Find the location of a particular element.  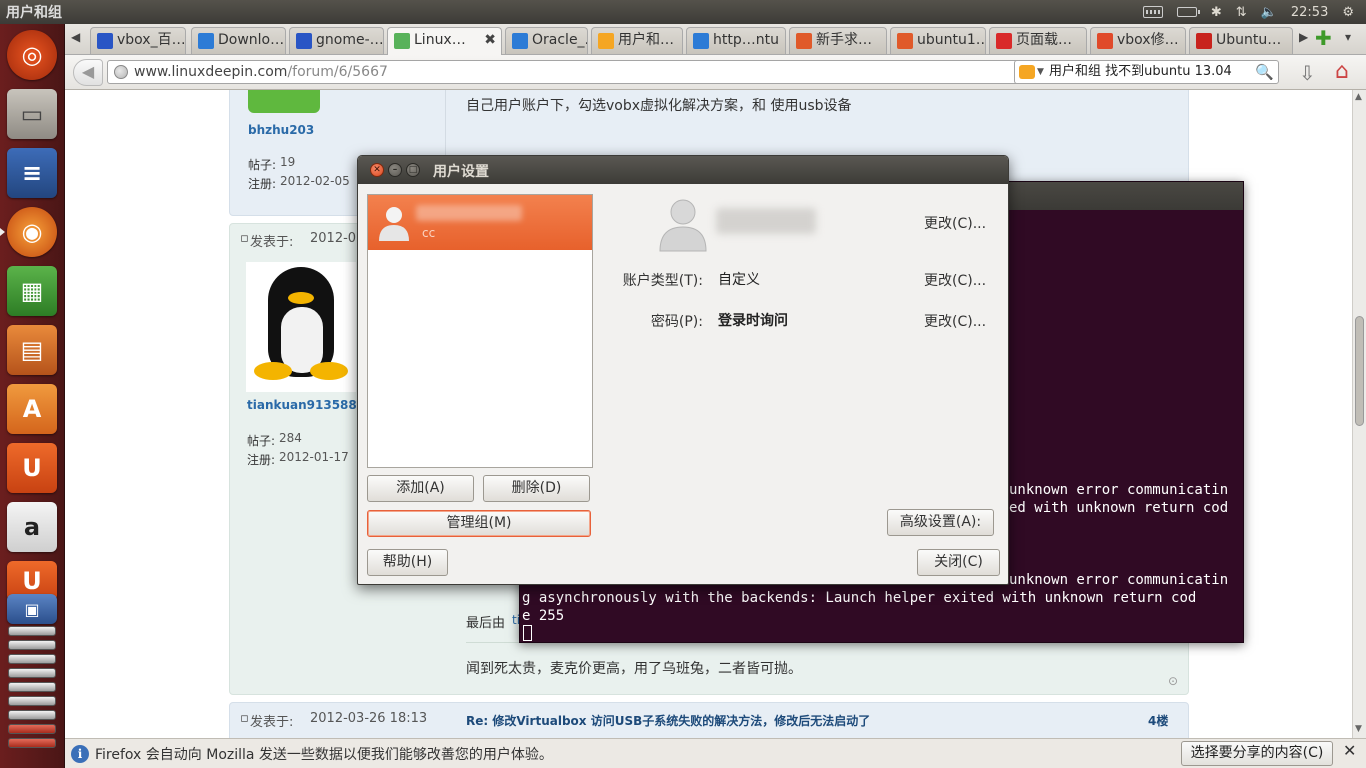

manage-groups-button: 管理组(M) is located at coordinates (479, 523).